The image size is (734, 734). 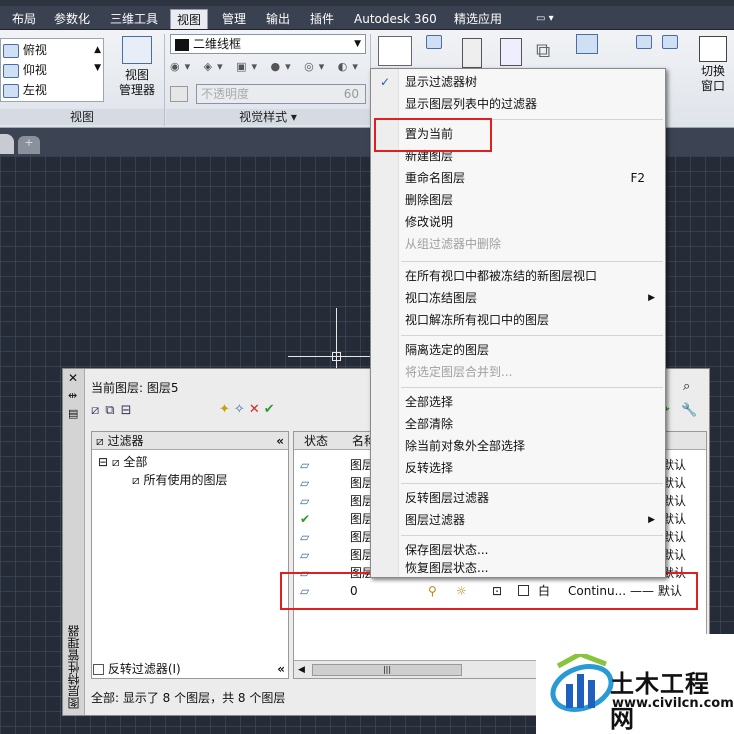 I want to click on scroll-left-icon: ◀, so click(x=301, y=670).